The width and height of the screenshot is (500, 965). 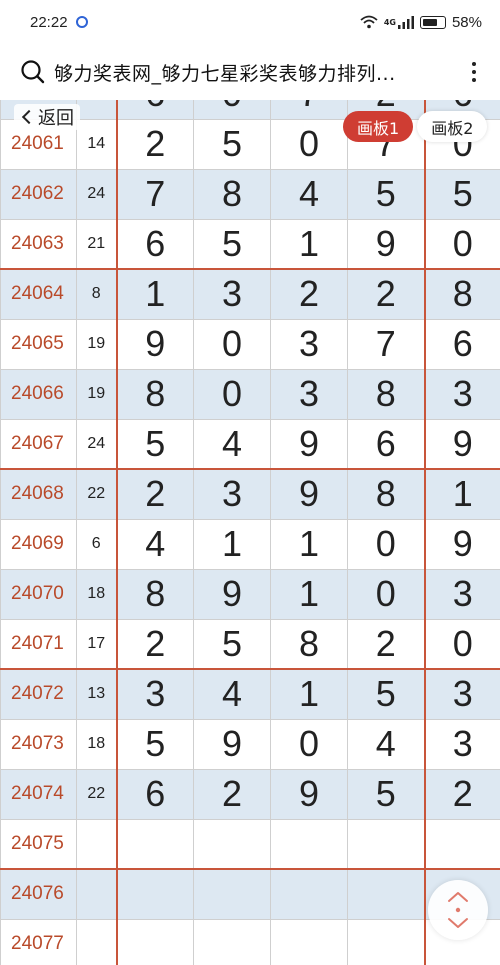 I want to click on digit-cell-5: 5, so click(x=461, y=194).